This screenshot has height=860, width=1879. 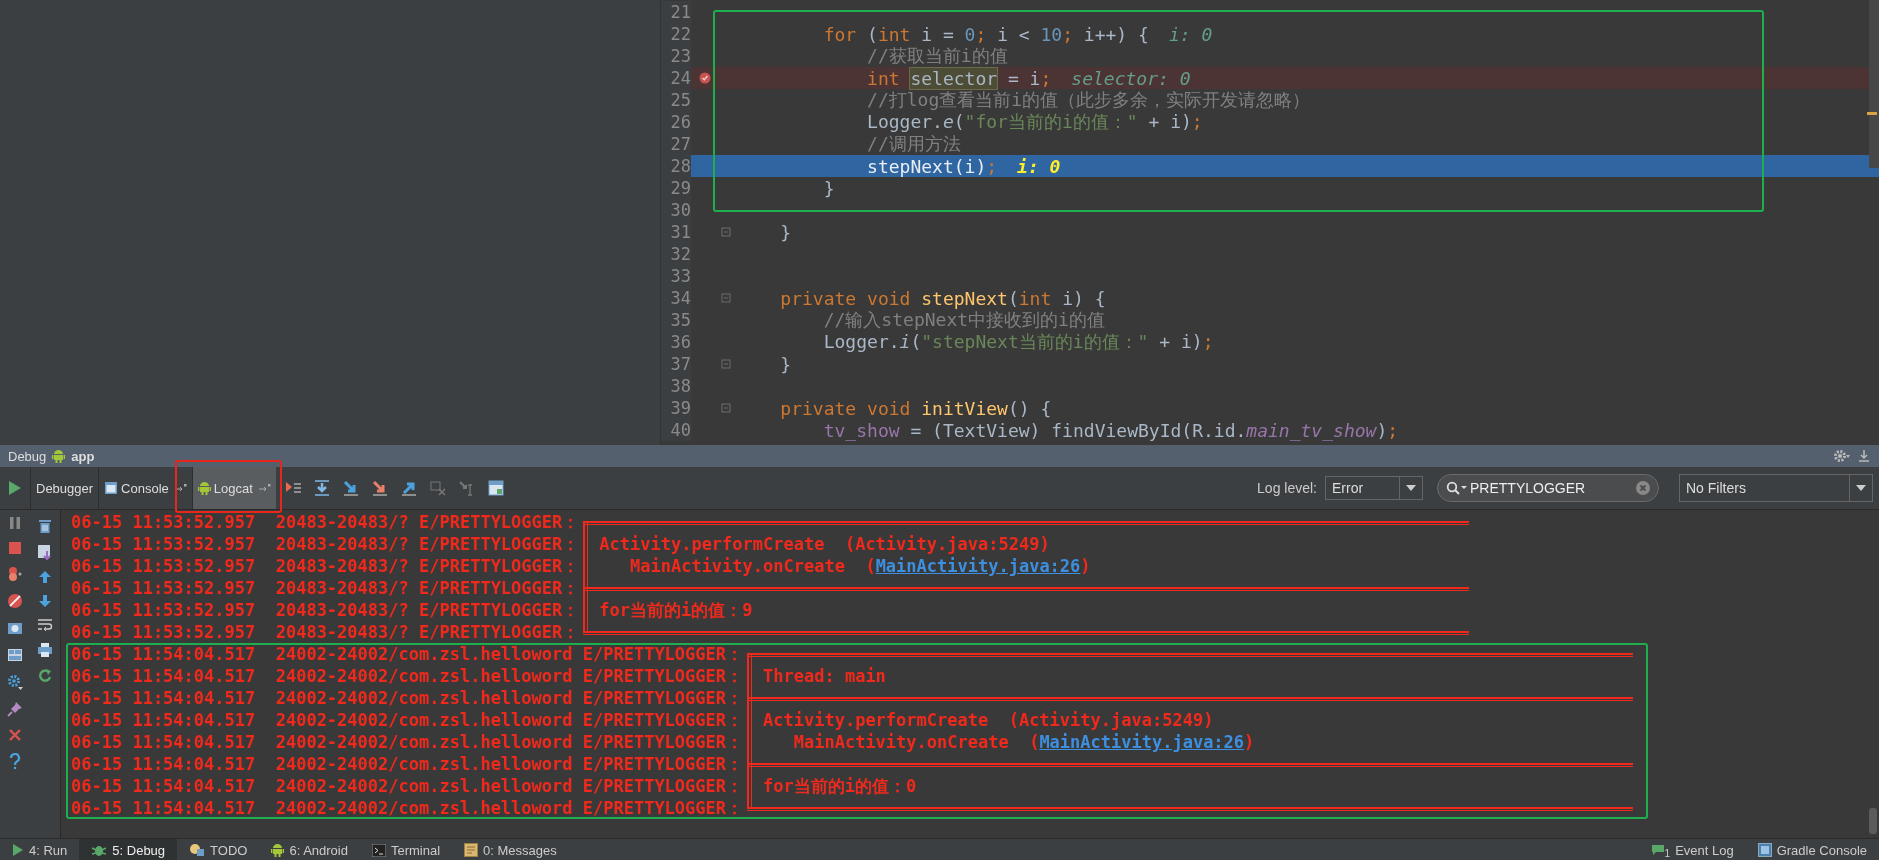 What do you see at coordinates (676, 610) in the screenshot?
I see `log-message: for当前的i的值：9` at bounding box center [676, 610].